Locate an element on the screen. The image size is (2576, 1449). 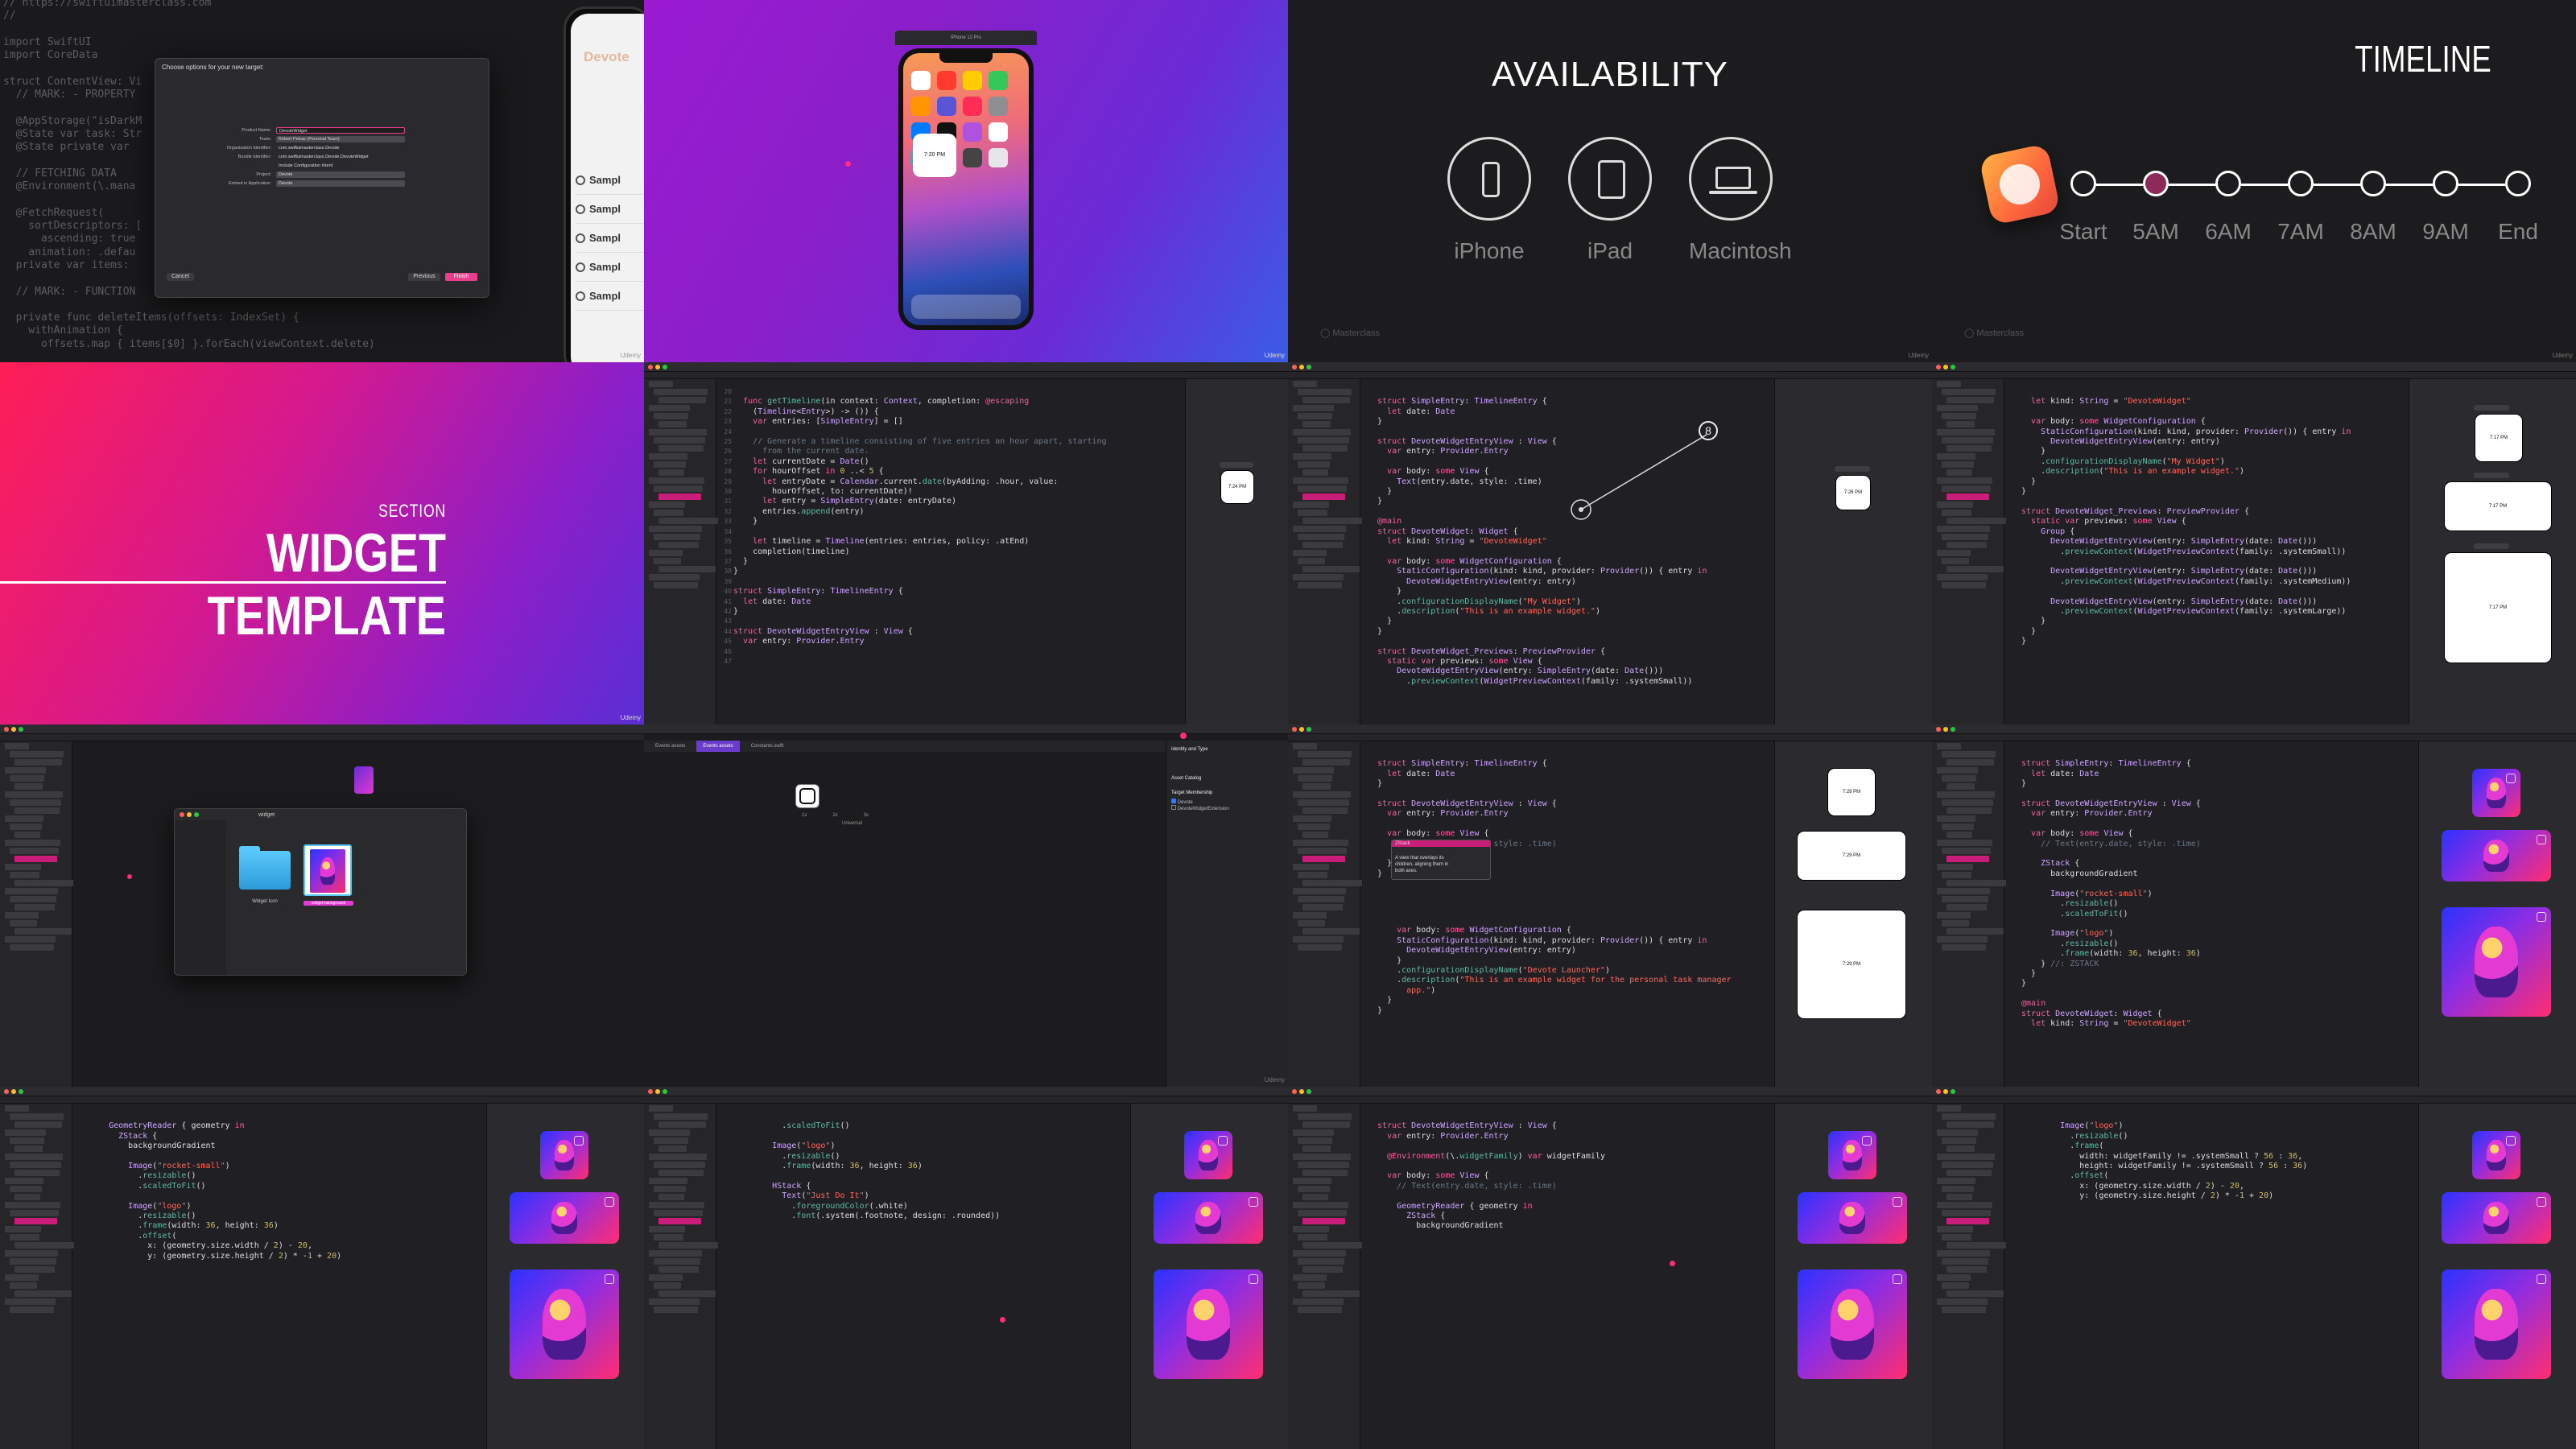
previous-button: Previous is located at coordinates (424, 277).